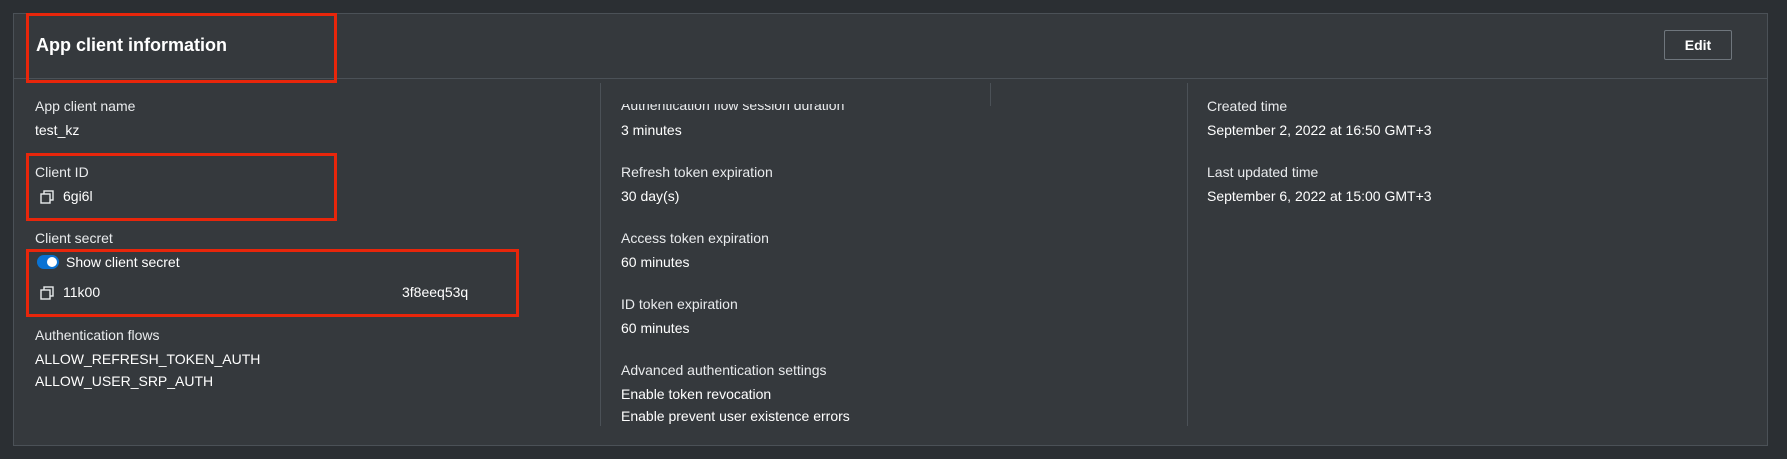 Image resolution: width=1787 pixels, height=459 pixels. Describe the element at coordinates (78, 196) in the screenshot. I see `client-id-value: 6gi6l` at that location.